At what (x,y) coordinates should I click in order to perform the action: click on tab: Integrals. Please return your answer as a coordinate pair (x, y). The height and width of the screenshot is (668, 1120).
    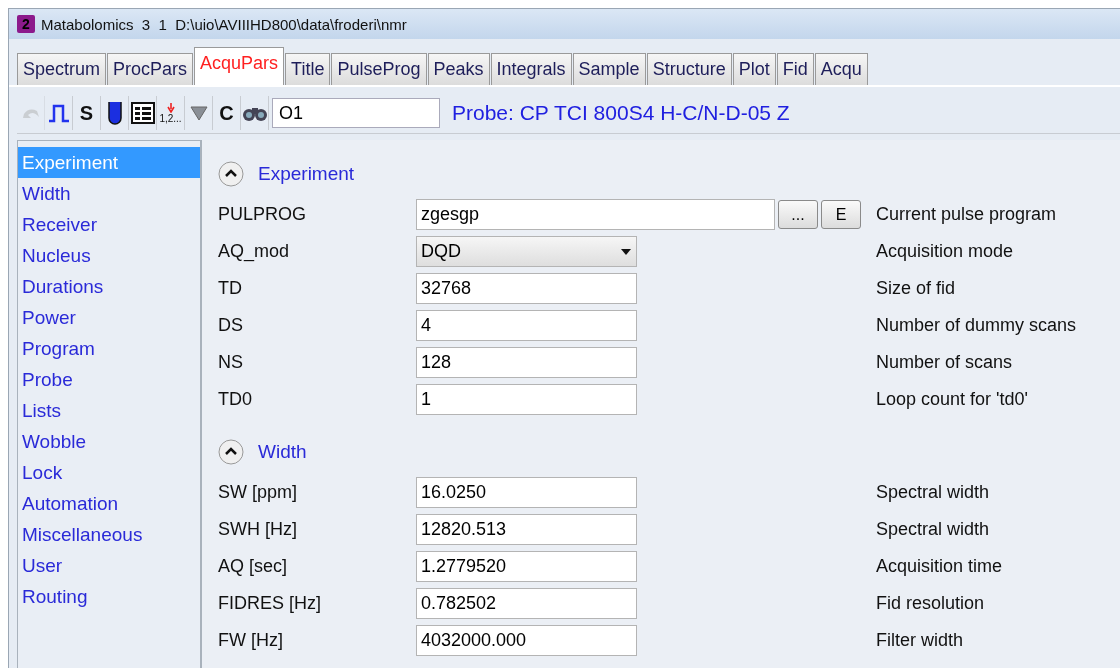
    Looking at the image, I should click on (531, 69).